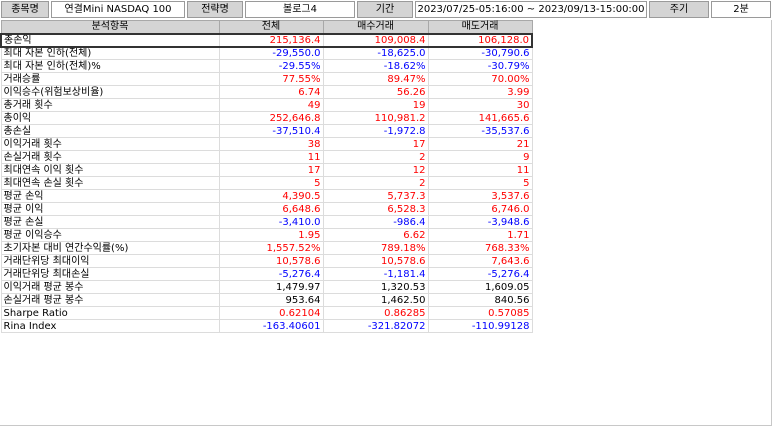  I want to click on total-value: 4,390.5, so click(271, 196).